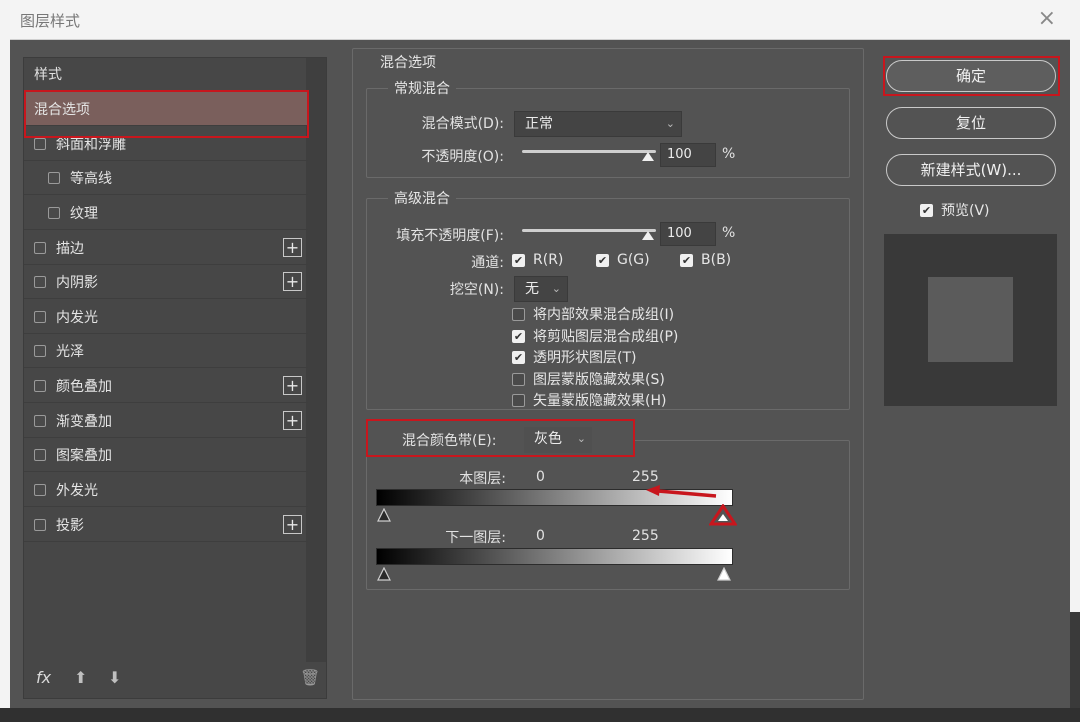 The image size is (1080, 722). Describe the element at coordinates (166, 317) in the screenshot. I see `style-item-inner-glow: 内发光` at that location.